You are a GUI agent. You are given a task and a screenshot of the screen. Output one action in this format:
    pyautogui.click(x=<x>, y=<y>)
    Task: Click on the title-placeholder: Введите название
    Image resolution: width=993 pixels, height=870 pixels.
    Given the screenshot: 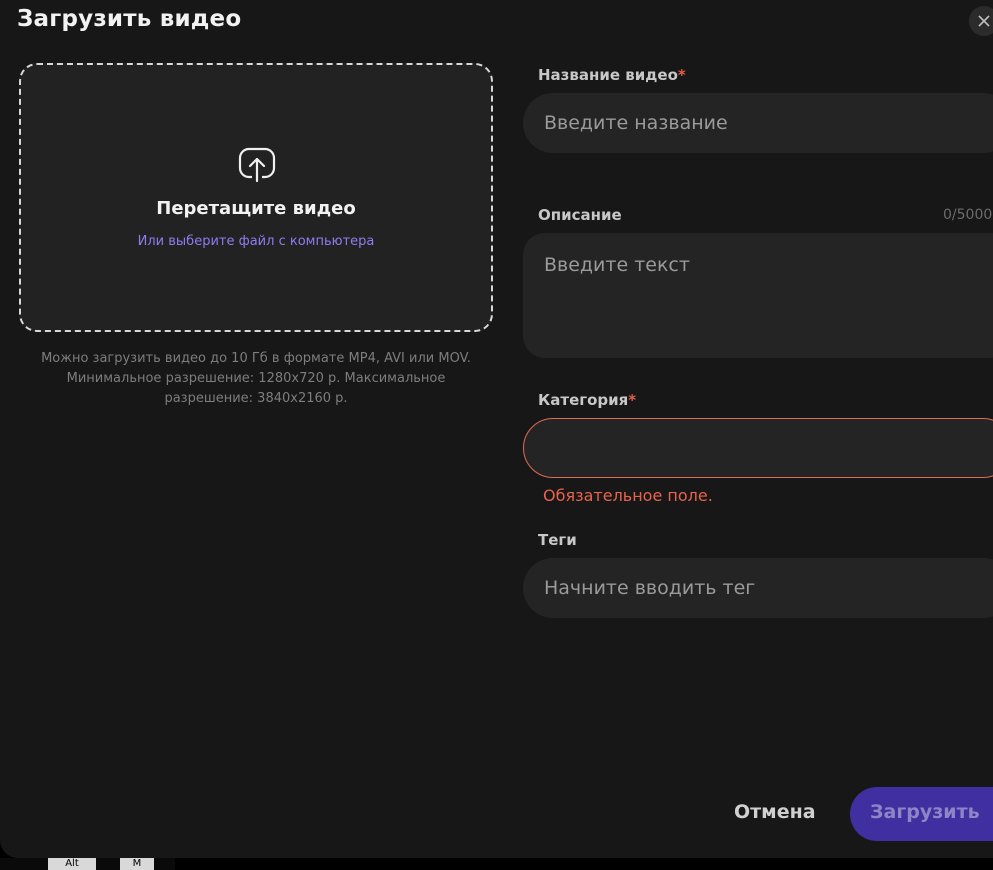 What is the action you would take?
    pyautogui.click(x=636, y=123)
    